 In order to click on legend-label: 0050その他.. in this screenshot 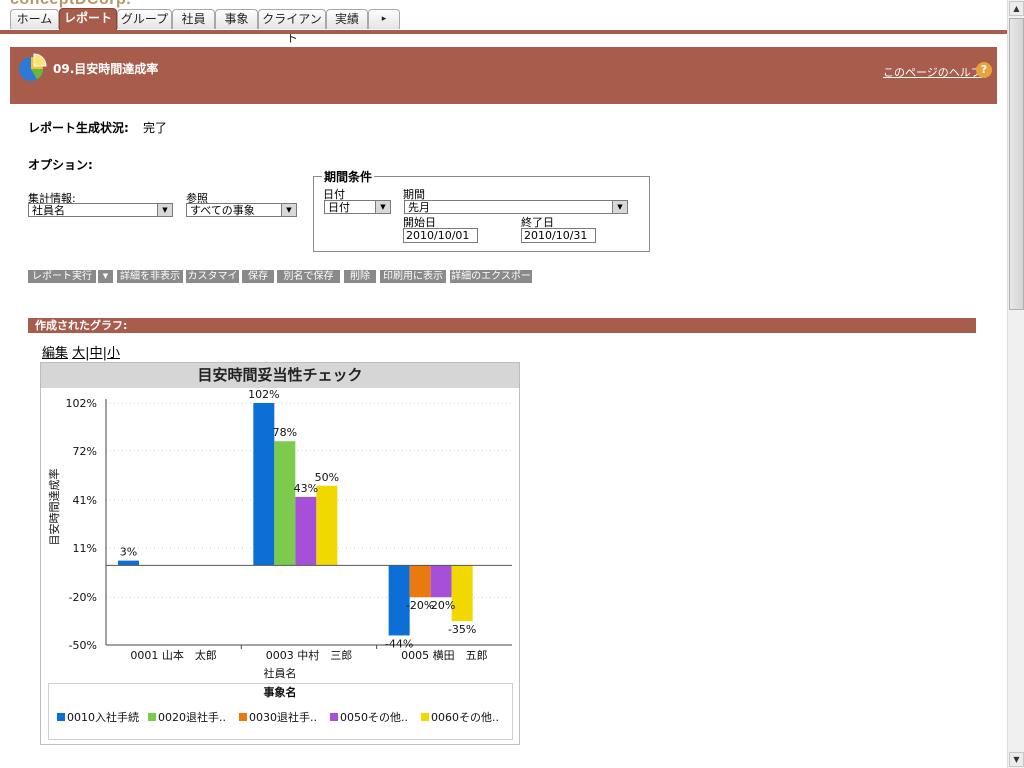, I will do `click(374, 717)`.